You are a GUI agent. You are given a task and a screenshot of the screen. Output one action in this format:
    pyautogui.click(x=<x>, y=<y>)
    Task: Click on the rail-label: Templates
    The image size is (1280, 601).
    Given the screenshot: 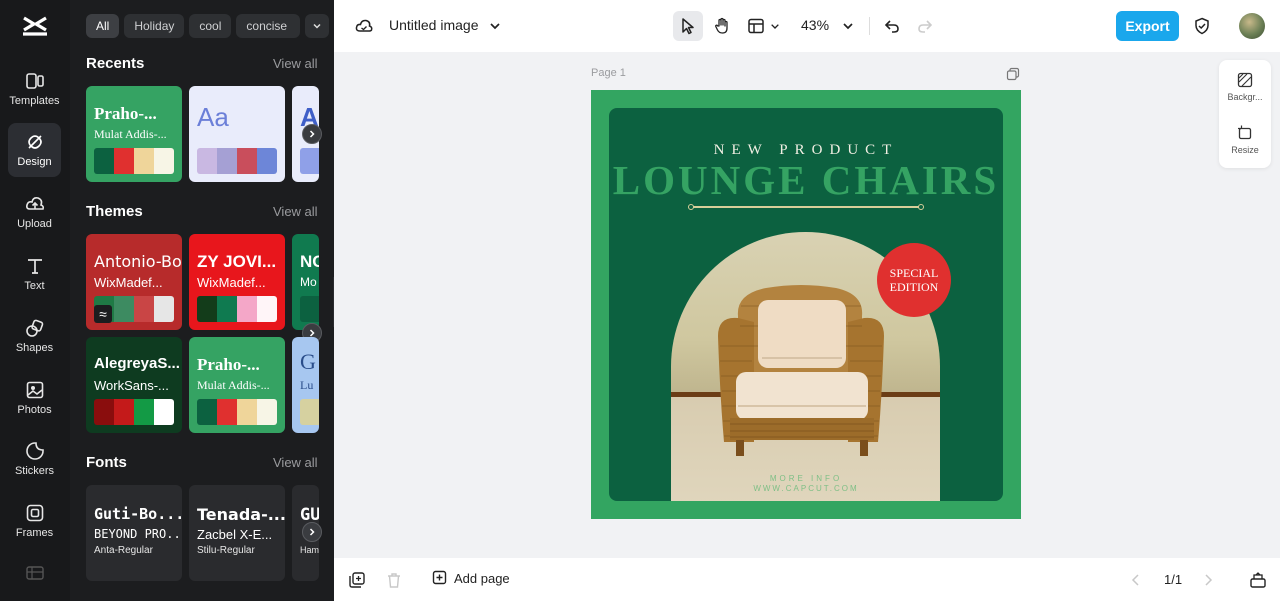 What is the action you would take?
    pyautogui.click(x=34, y=101)
    